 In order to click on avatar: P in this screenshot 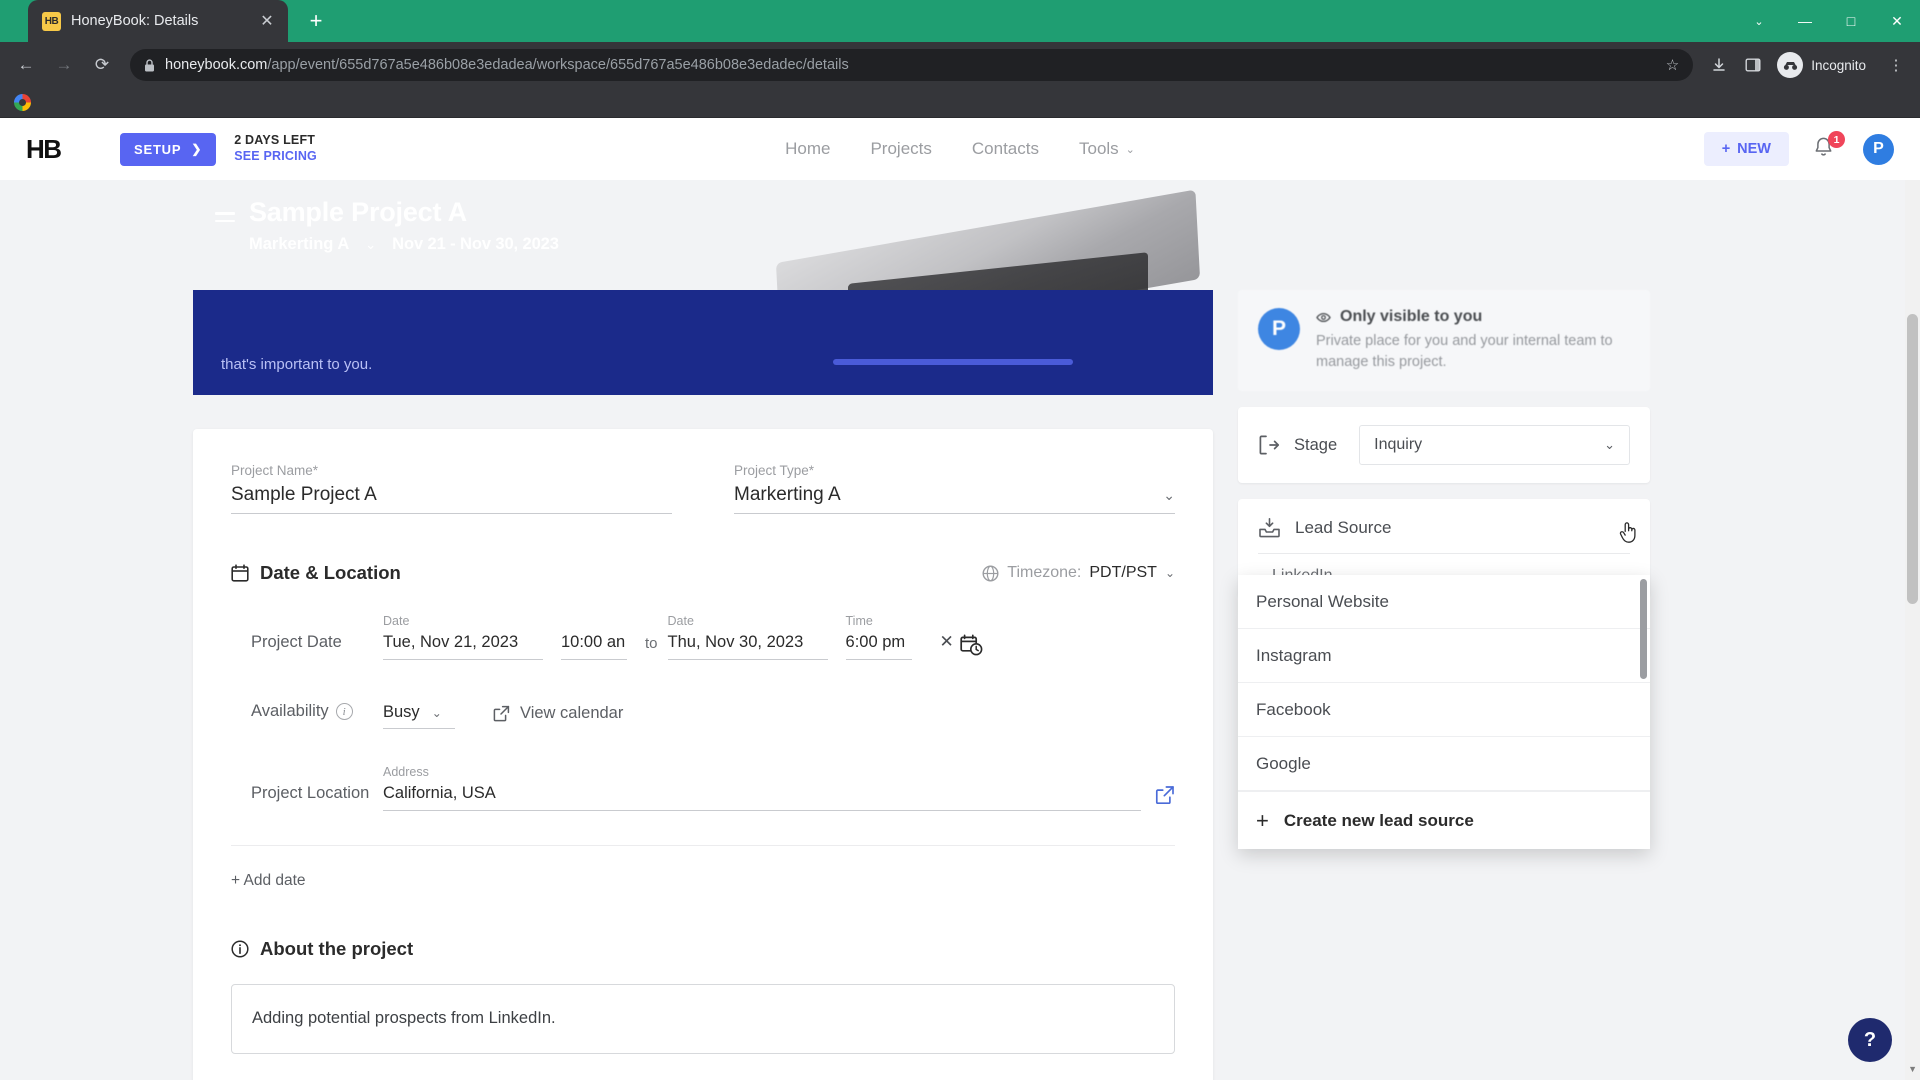, I will do `click(1279, 329)`.